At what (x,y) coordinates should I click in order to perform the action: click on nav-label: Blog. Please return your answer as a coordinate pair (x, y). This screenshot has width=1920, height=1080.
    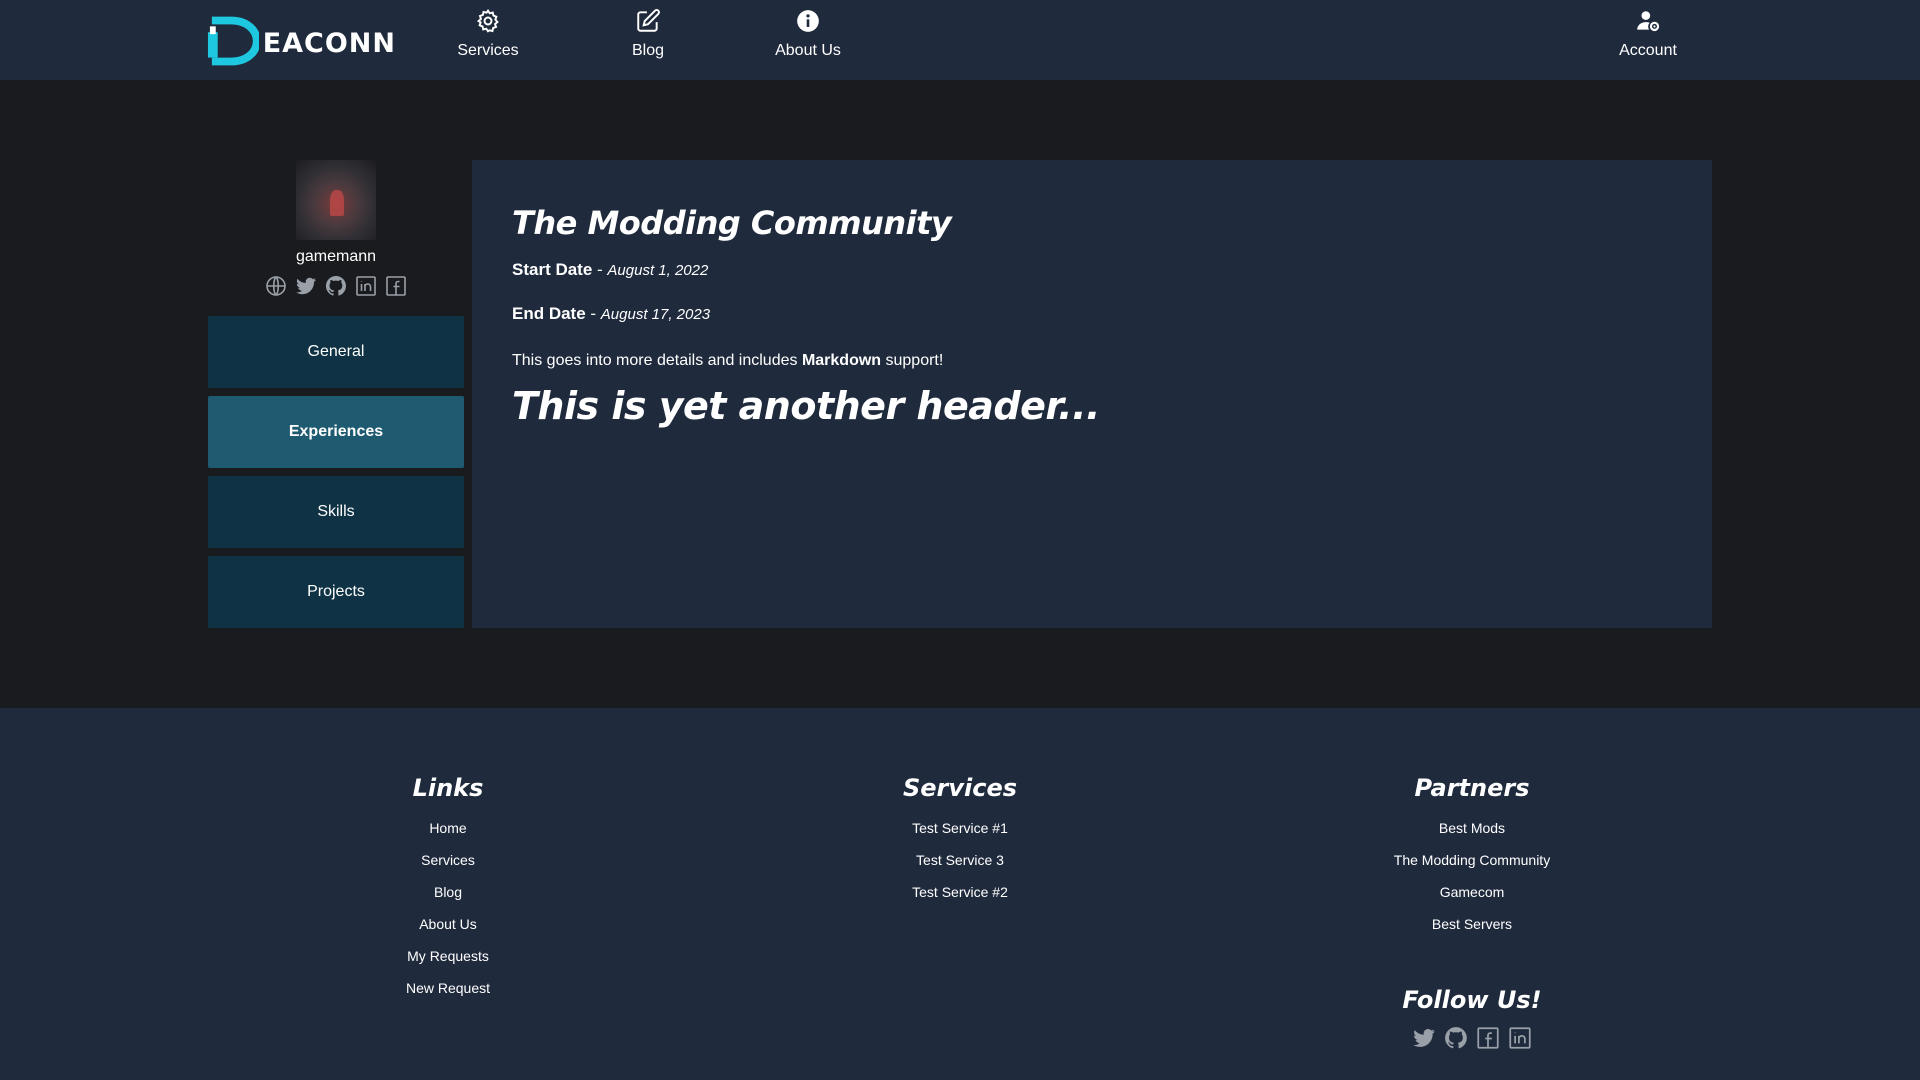
    Looking at the image, I should click on (648, 50).